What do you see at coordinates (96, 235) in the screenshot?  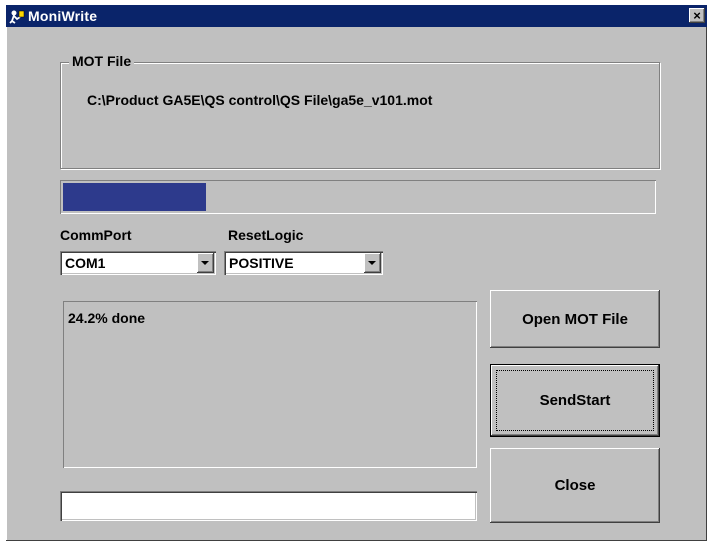 I see `comm-port-label: CommPort` at bounding box center [96, 235].